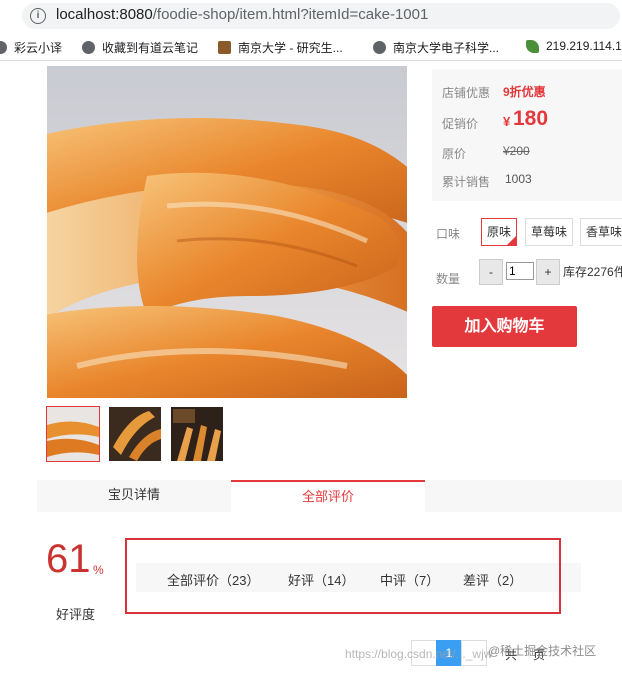  What do you see at coordinates (104, 14) in the screenshot?
I see `url-host: localhost:8080` at bounding box center [104, 14].